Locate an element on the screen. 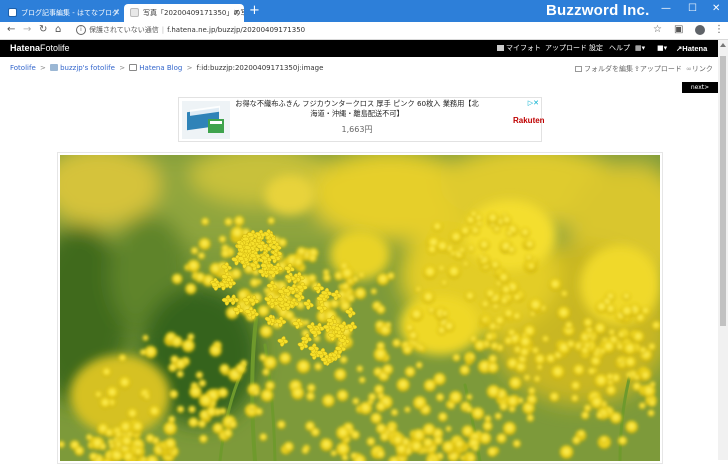 The height and width of the screenshot is (464, 728). menu-settings: 設定 is located at coordinates (596, 48).